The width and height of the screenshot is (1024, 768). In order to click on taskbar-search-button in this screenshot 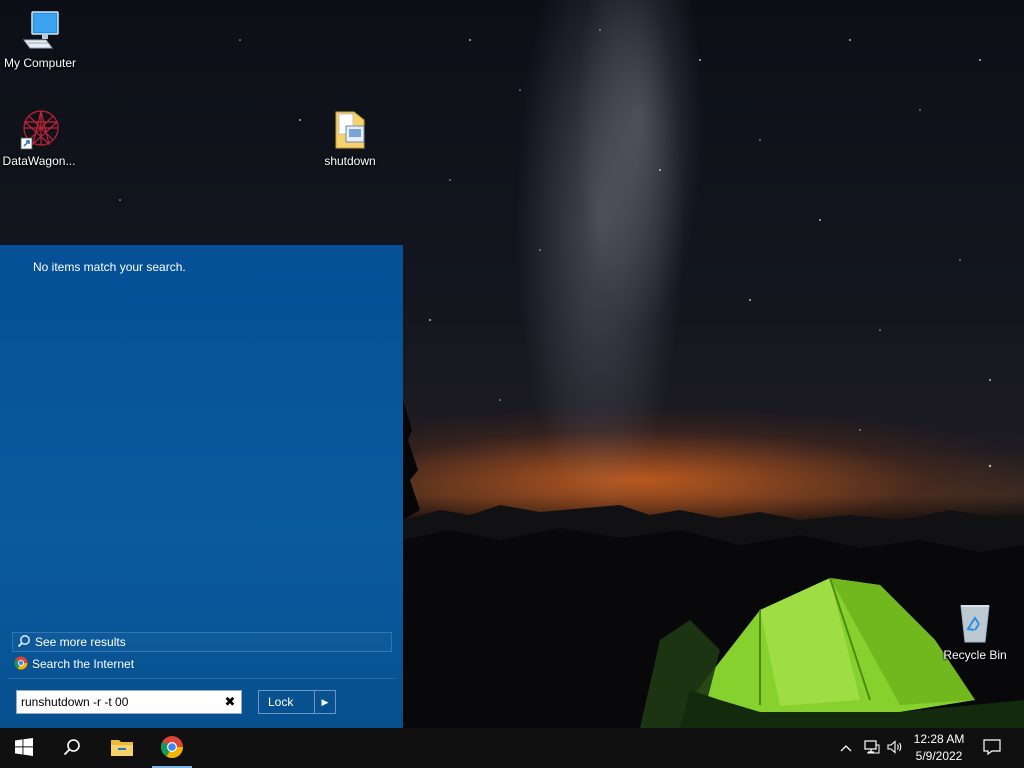, I will do `click(72, 748)`.